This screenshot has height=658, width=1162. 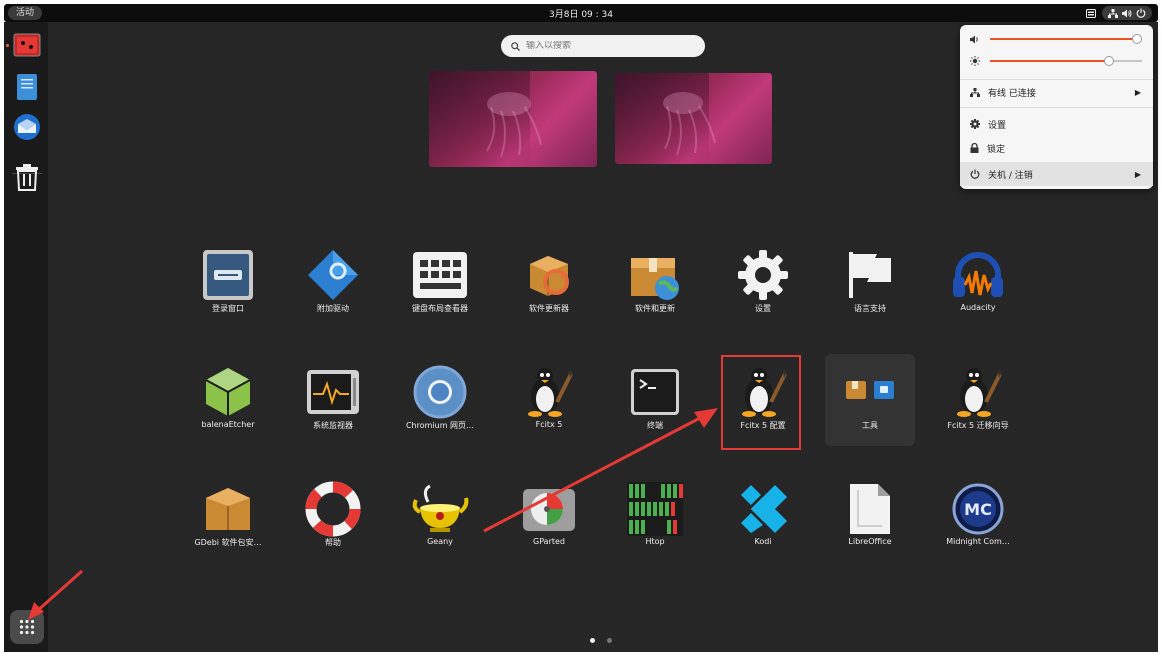 What do you see at coordinates (1056, 61) in the screenshot?
I see `brightness-slider` at bounding box center [1056, 61].